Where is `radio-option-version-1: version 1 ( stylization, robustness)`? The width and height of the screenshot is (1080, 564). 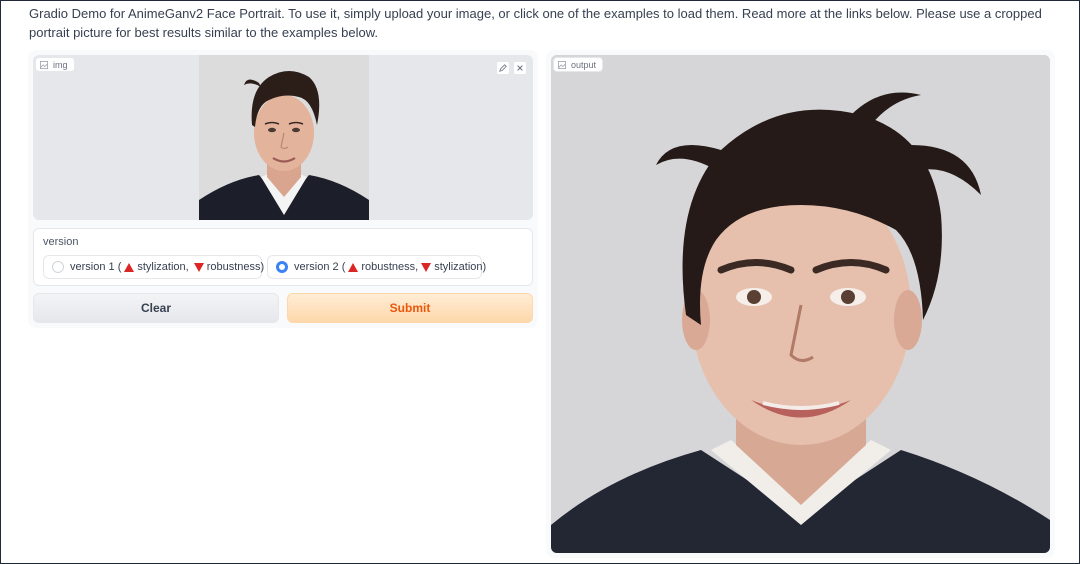
radio-option-version-1: version 1 ( stylization, robustness) is located at coordinates (154, 267).